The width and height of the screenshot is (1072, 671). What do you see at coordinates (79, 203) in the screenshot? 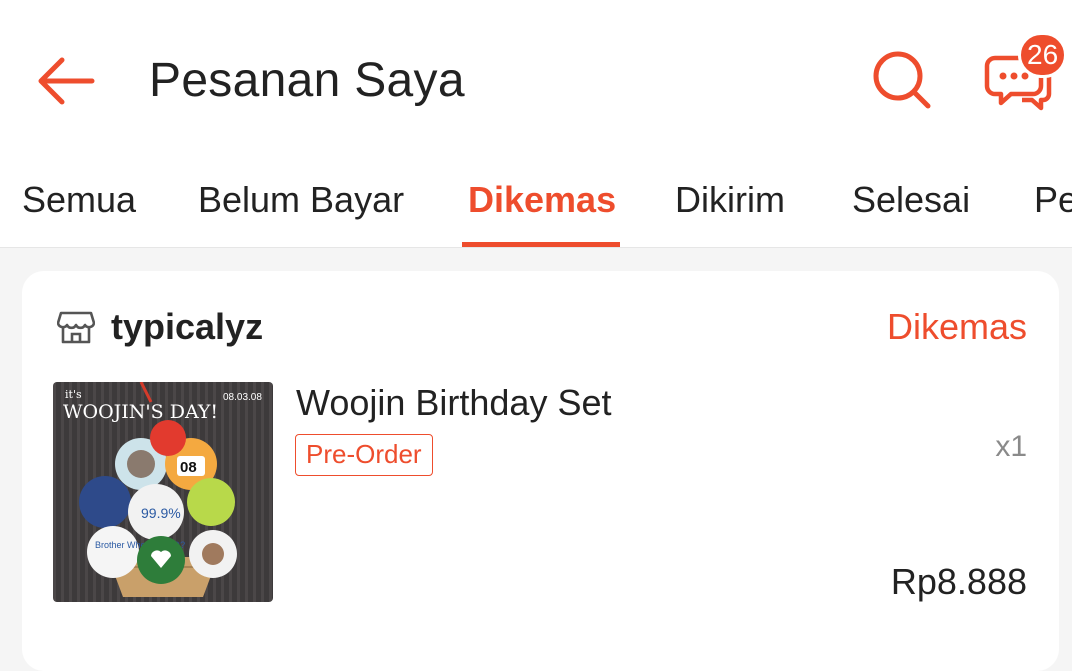
I see `tab-semua: Semua` at bounding box center [79, 203].